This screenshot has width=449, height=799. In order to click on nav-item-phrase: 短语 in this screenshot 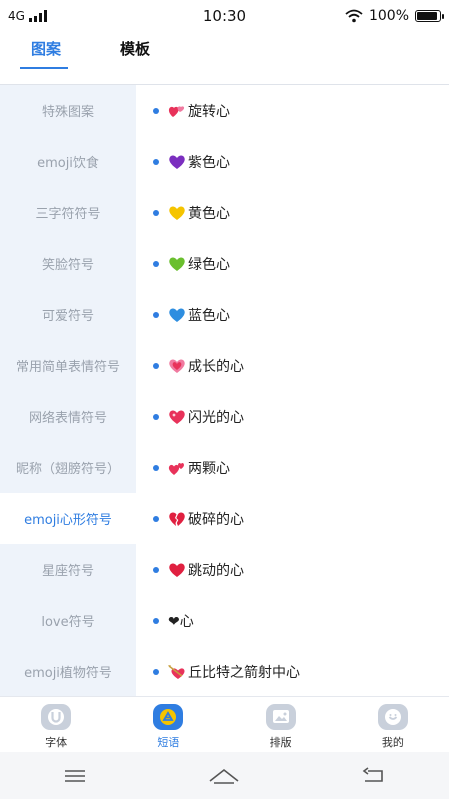, I will do `click(168, 725)`.